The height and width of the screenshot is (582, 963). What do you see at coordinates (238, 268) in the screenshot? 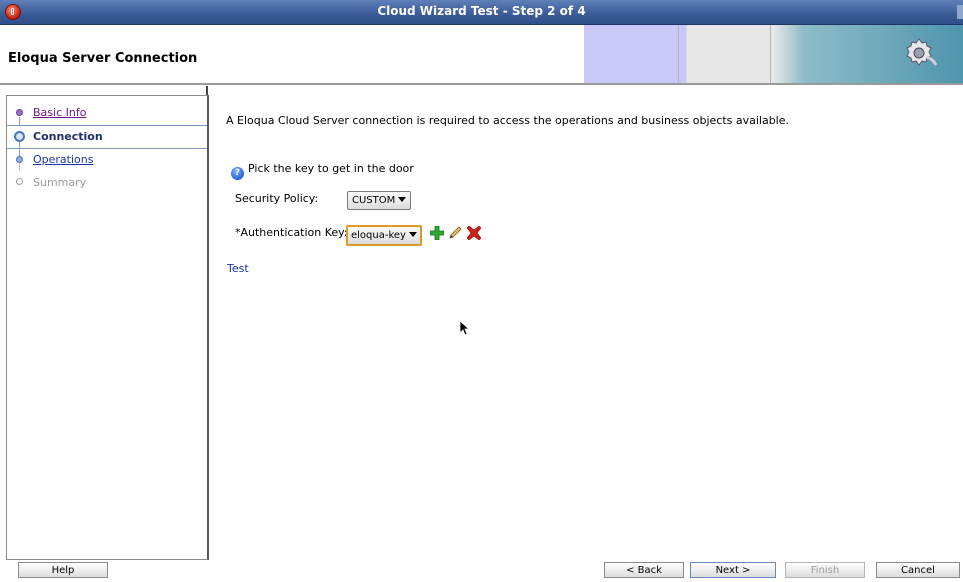
I see `test-link: Test` at bounding box center [238, 268].